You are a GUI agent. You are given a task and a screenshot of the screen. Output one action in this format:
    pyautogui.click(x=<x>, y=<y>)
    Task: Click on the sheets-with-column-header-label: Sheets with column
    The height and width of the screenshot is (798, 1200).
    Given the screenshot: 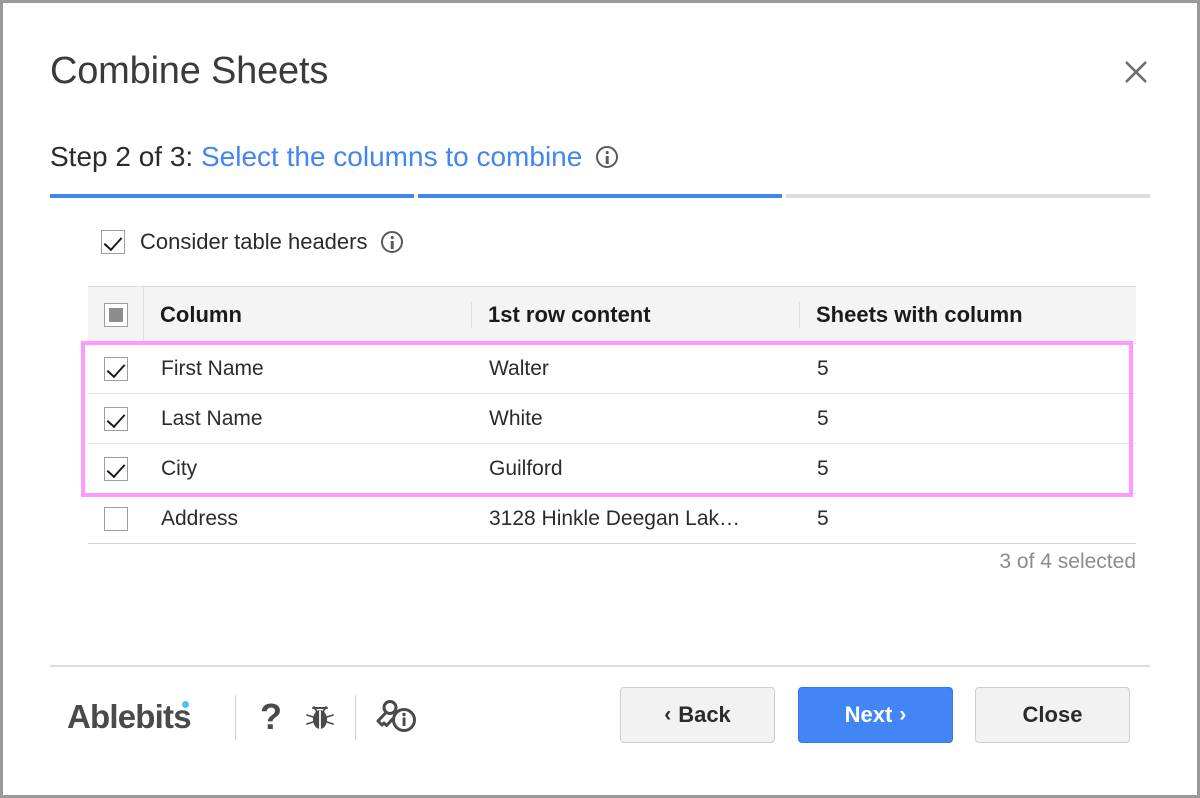 What is the action you would take?
    pyautogui.click(x=919, y=314)
    